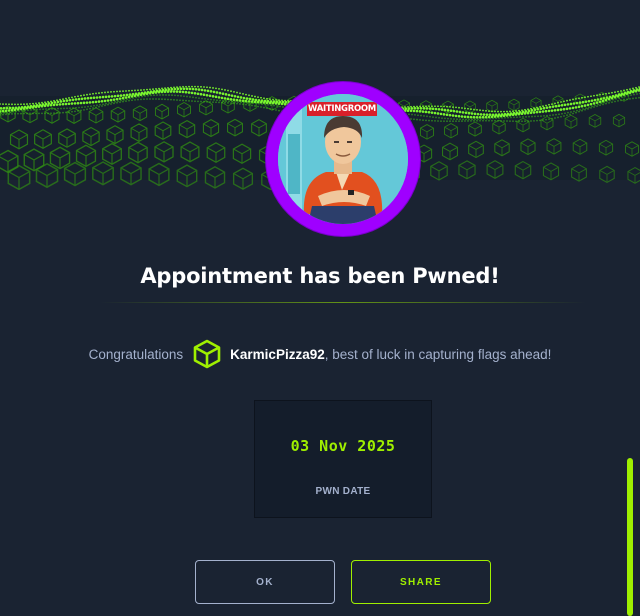  I want to click on ok-button: OK, so click(265, 582).